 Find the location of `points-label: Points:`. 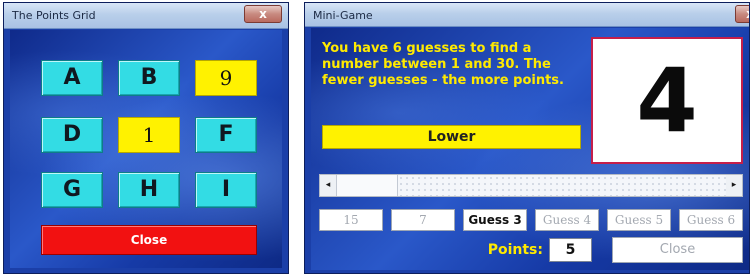

points-label: Points: is located at coordinates (515, 250).